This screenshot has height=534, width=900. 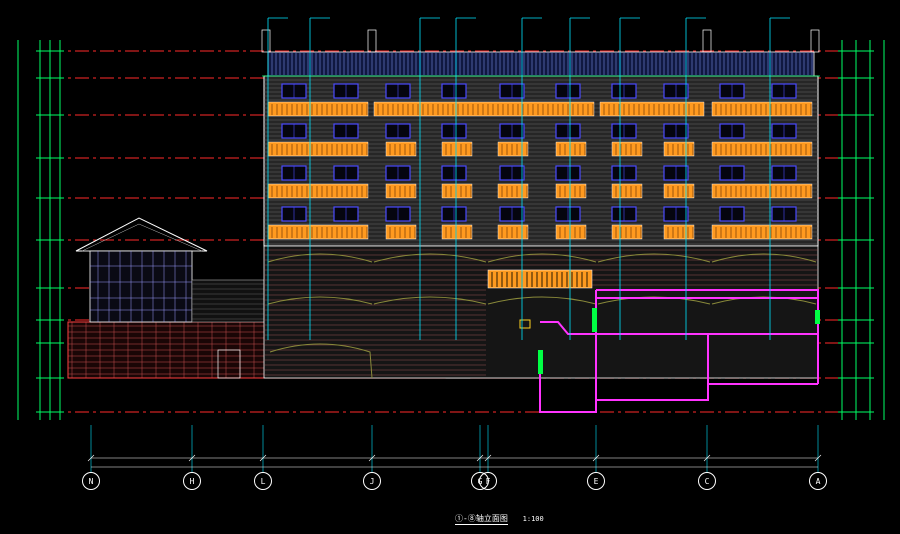 I want to click on axis-bubble-j: J, so click(x=372, y=481).